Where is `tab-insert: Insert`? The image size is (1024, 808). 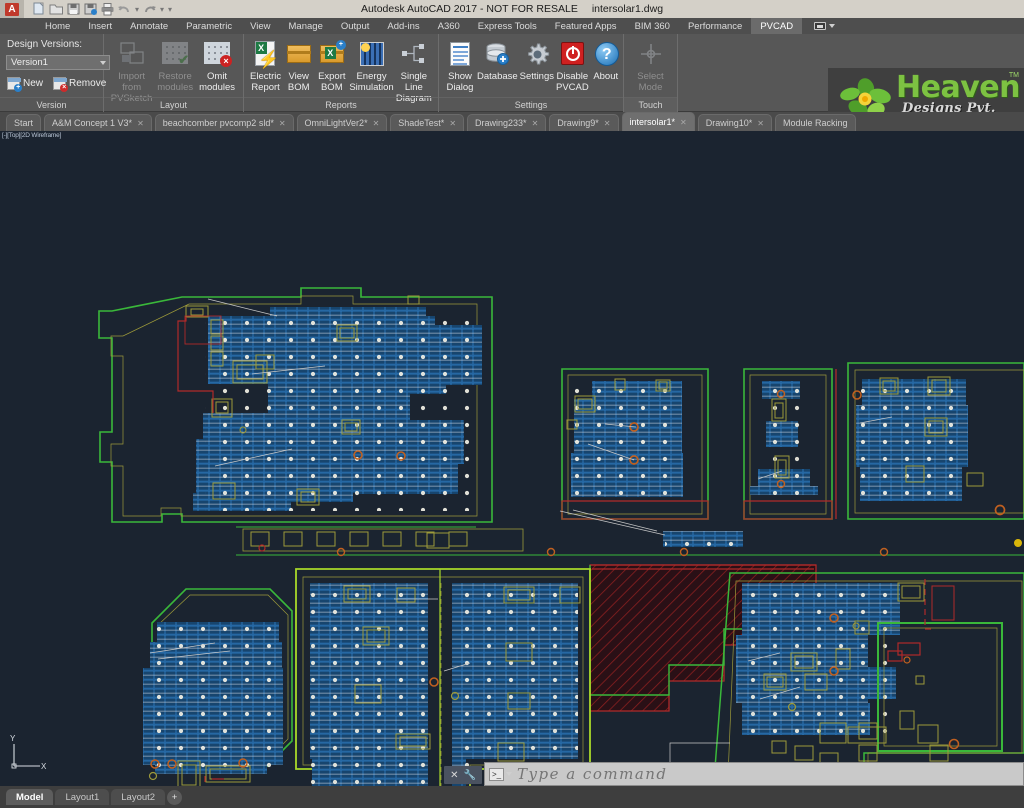
tab-insert: Insert is located at coordinates (100, 26).